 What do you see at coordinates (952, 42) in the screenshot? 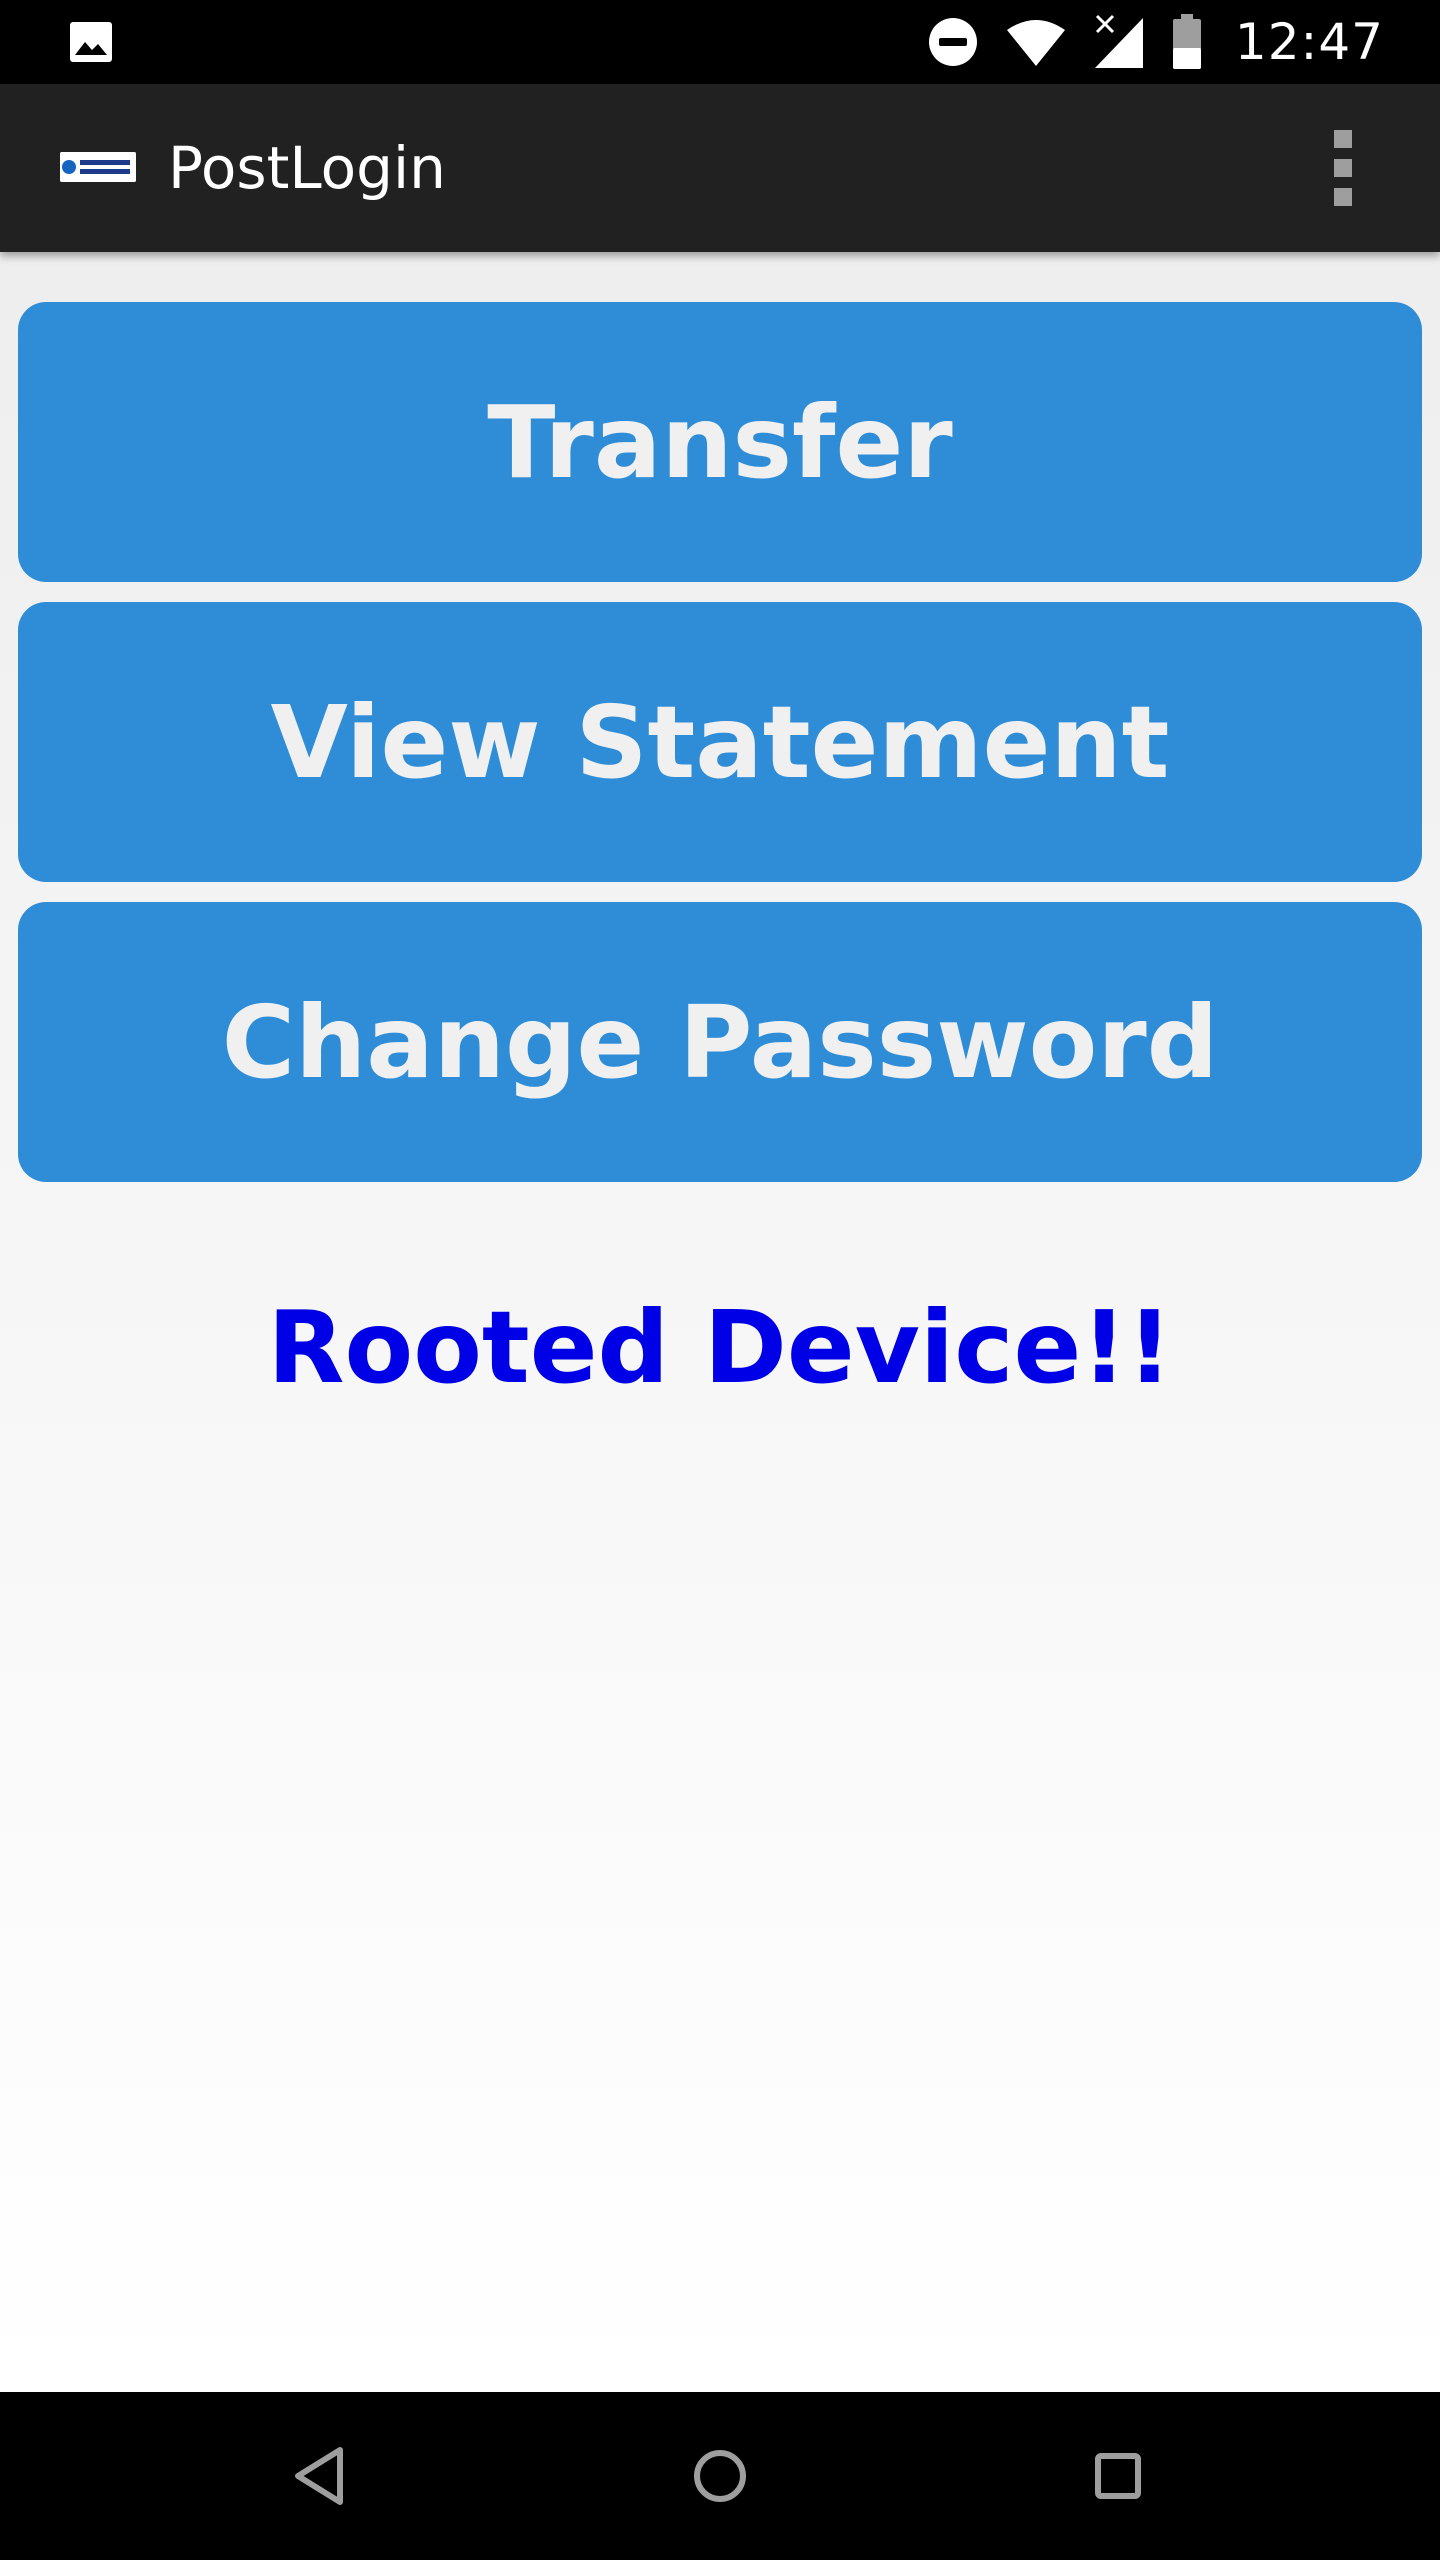
I see `do-not-disturb-icon` at bounding box center [952, 42].